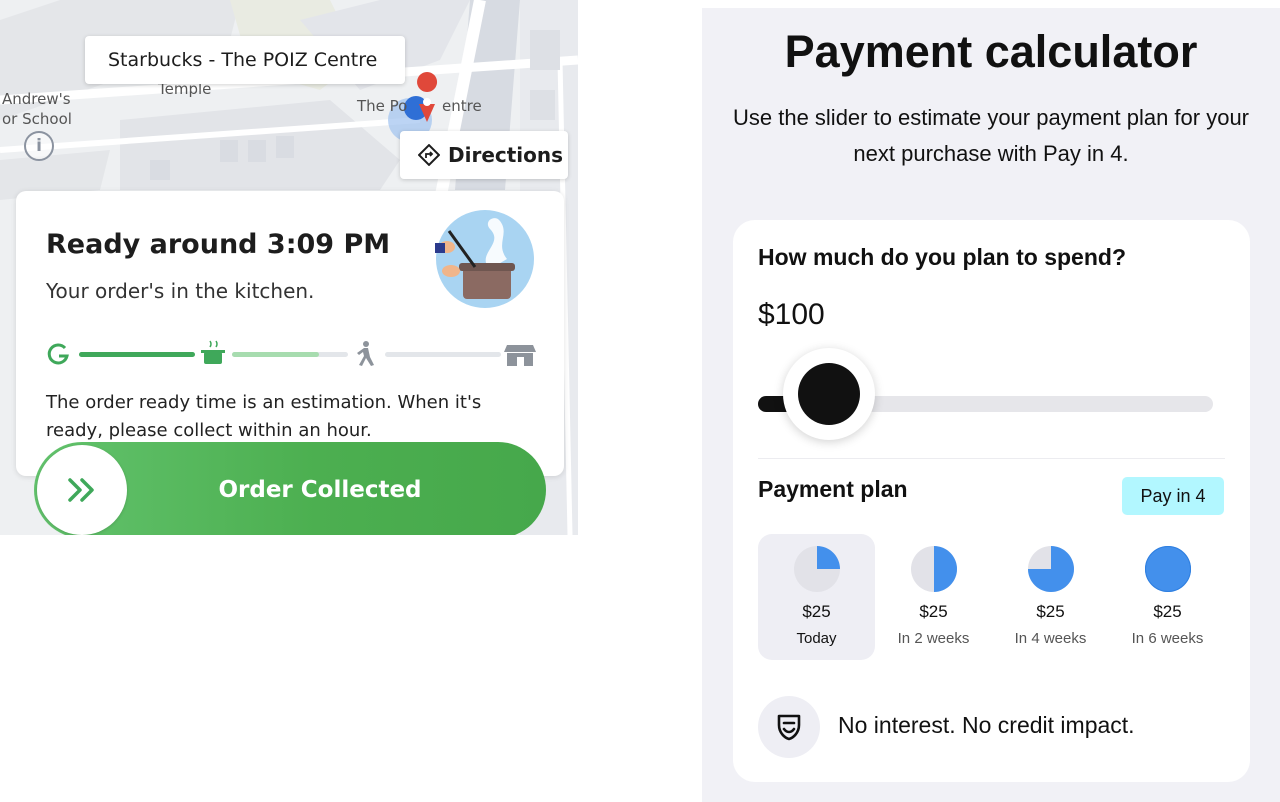 The image size is (1280, 802). What do you see at coordinates (991, 51) in the screenshot?
I see `page-title: Payment calculator` at bounding box center [991, 51].